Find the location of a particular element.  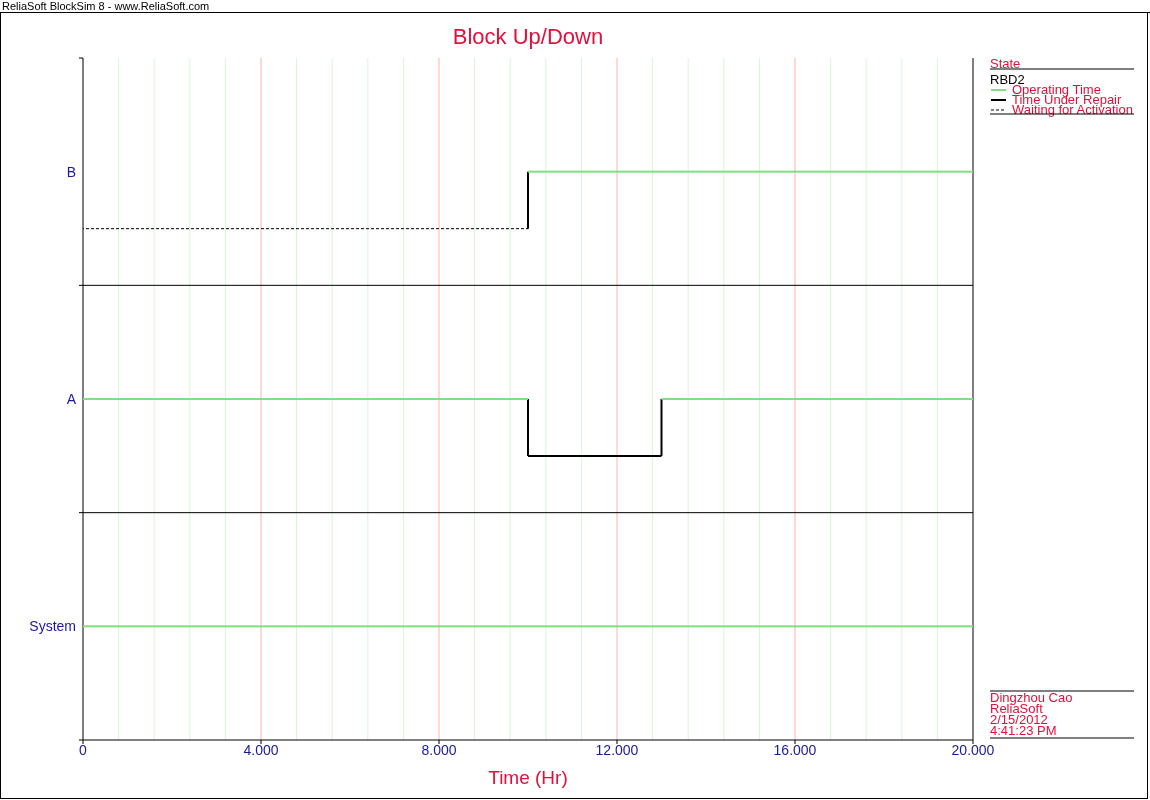

axis-tick-label: 8.000 is located at coordinates (439, 750).